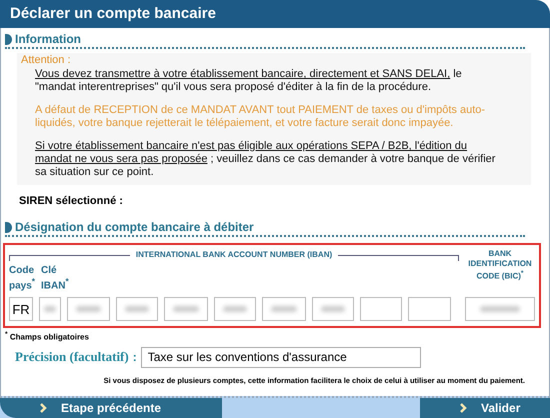 The height and width of the screenshot is (418, 550). I want to click on colon-text: :, so click(134, 357).